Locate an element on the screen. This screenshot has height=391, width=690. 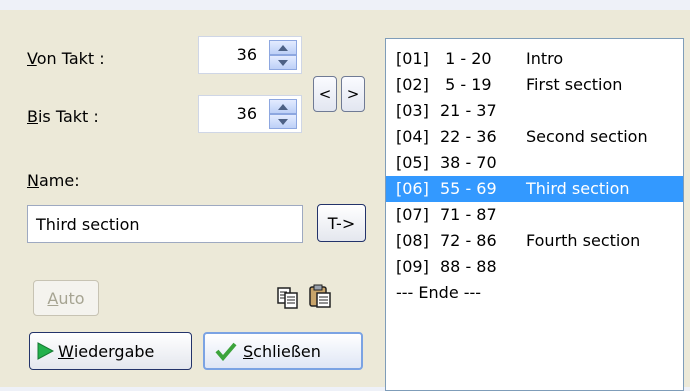
list-item: [03] 21 - 37 is located at coordinates (534, 111).